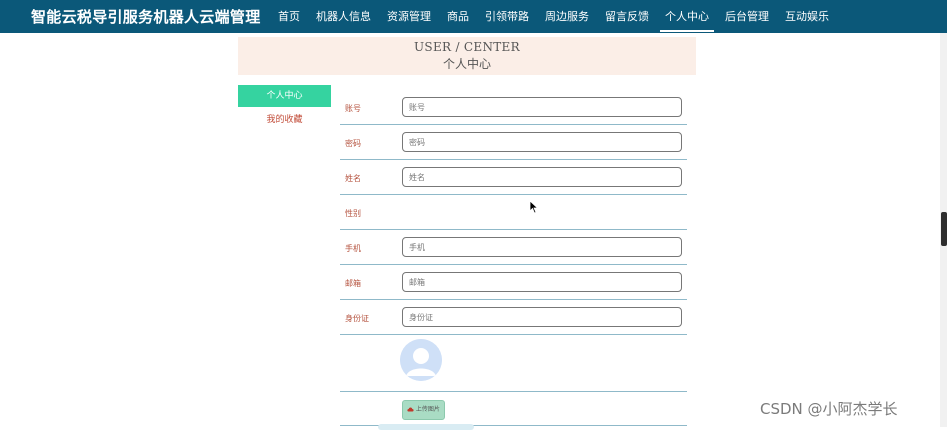 The image size is (947, 430). What do you see at coordinates (343, 16) in the screenshot?
I see `nav-robot-info: 机器人信息` at bounding box center [343, 16].